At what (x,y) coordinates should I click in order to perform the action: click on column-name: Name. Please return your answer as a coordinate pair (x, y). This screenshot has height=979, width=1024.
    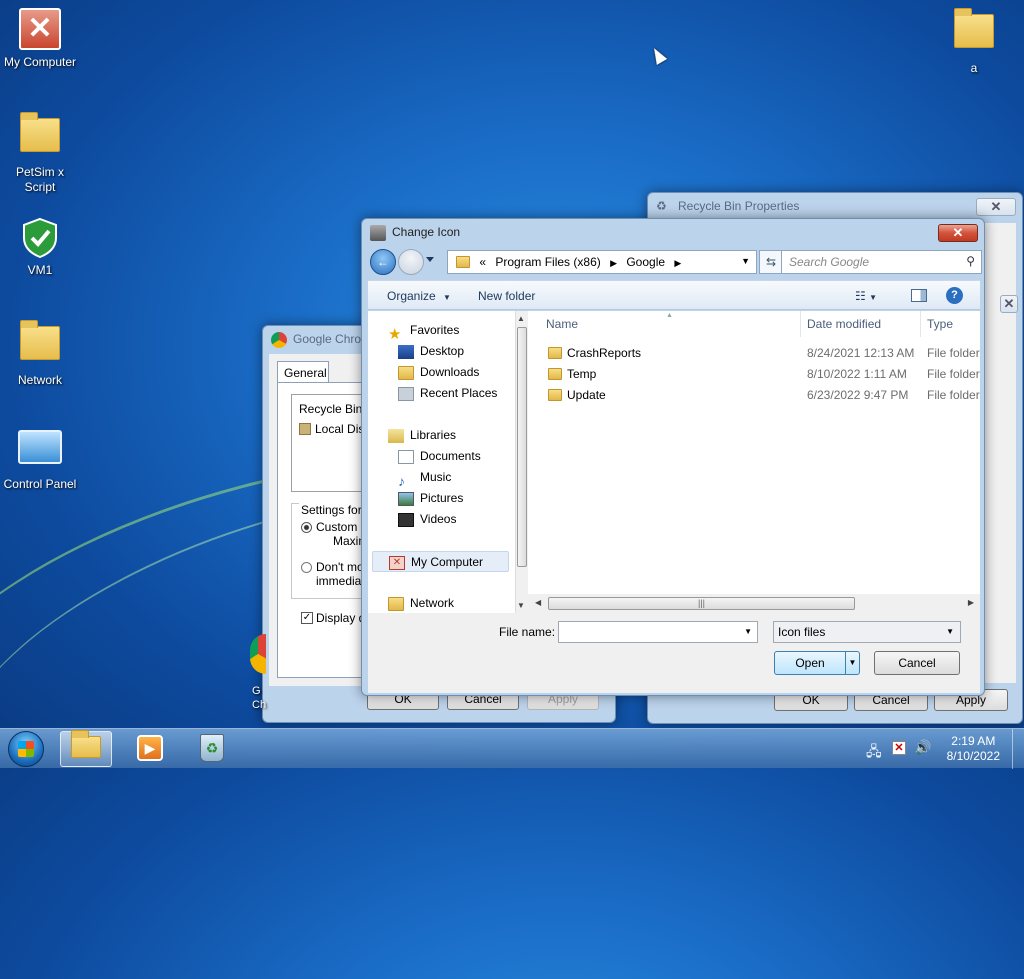
    Looking at the image, I should click on (562, 324).